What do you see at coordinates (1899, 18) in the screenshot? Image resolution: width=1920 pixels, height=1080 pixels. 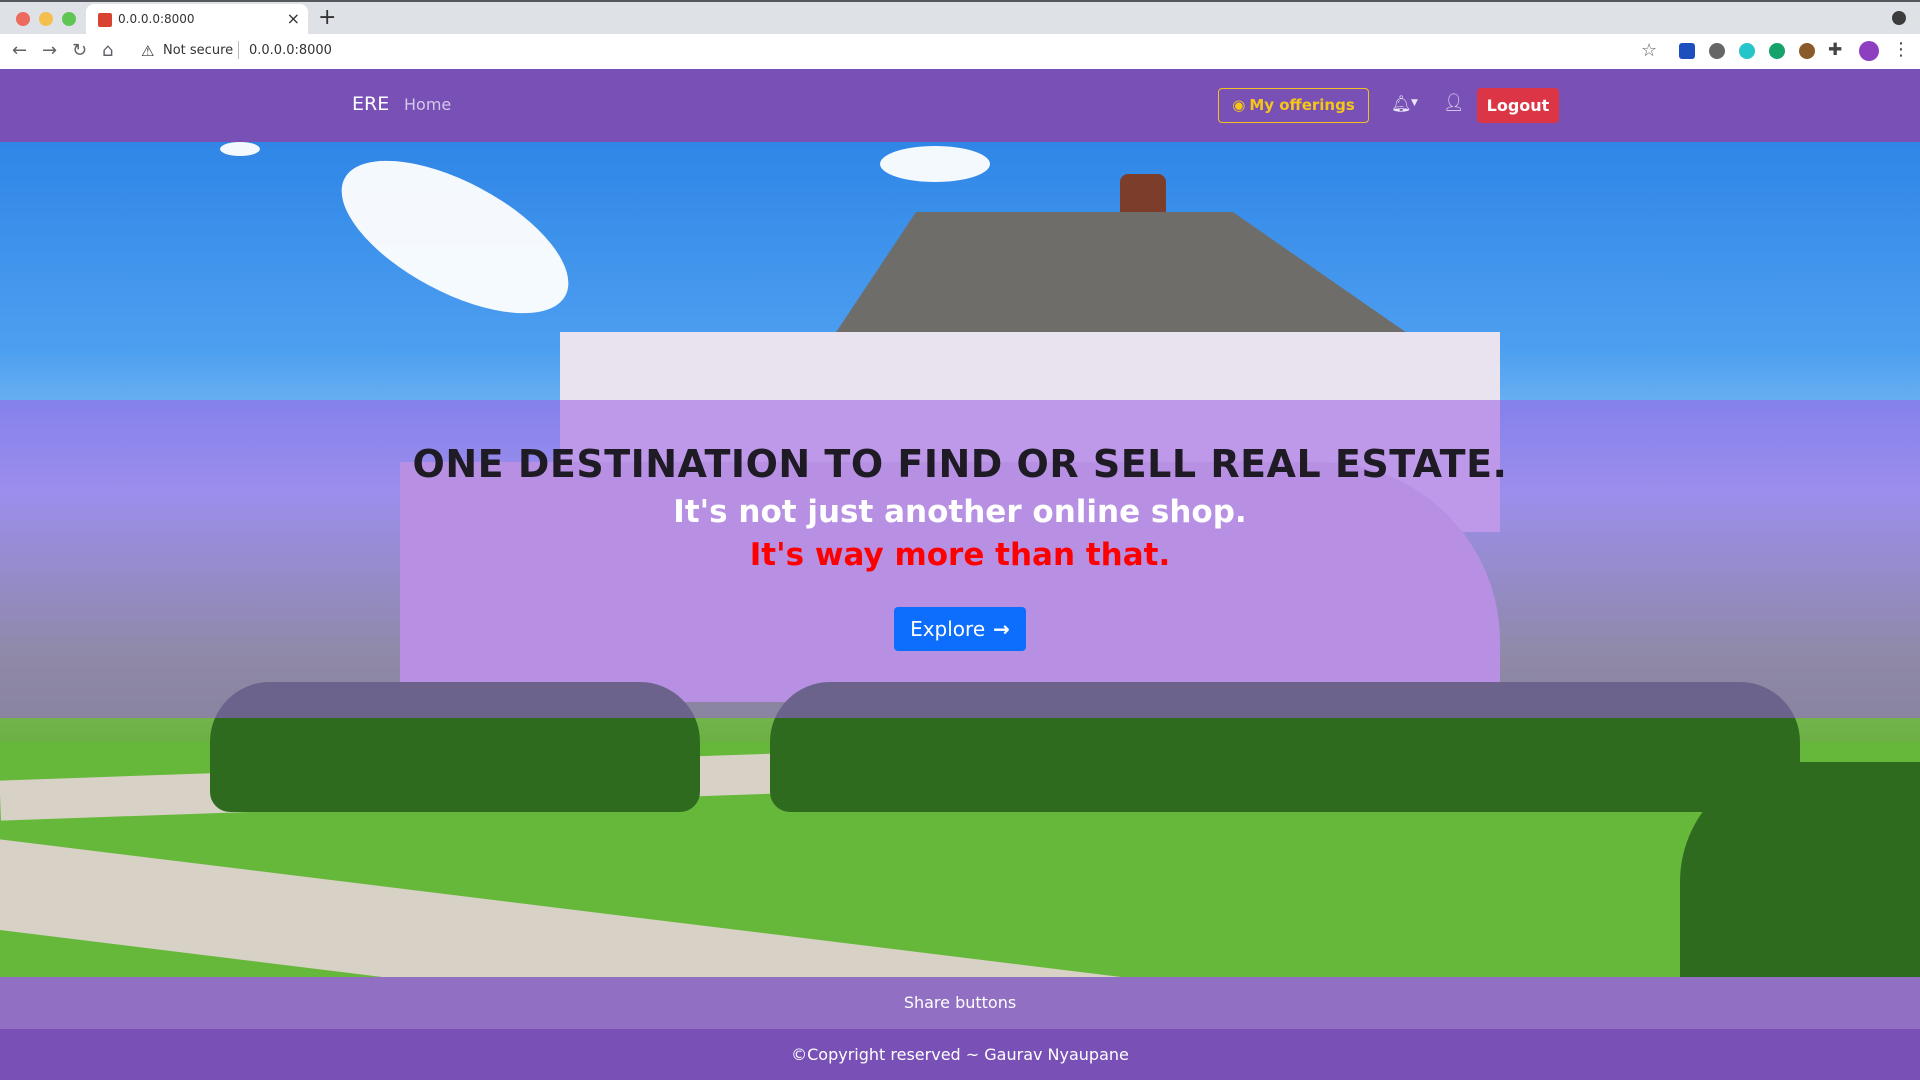 I see `tab-search-icon` at bounding box center [1899, 18].